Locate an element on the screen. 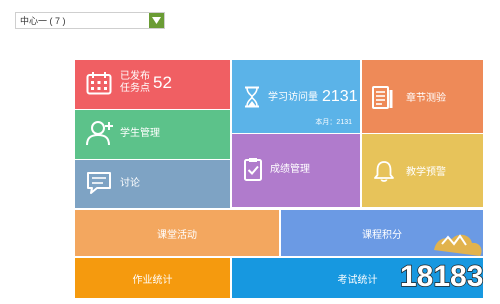 This screenshot has height=304, width=500. bell-icon is located at coordinates (384, 171).